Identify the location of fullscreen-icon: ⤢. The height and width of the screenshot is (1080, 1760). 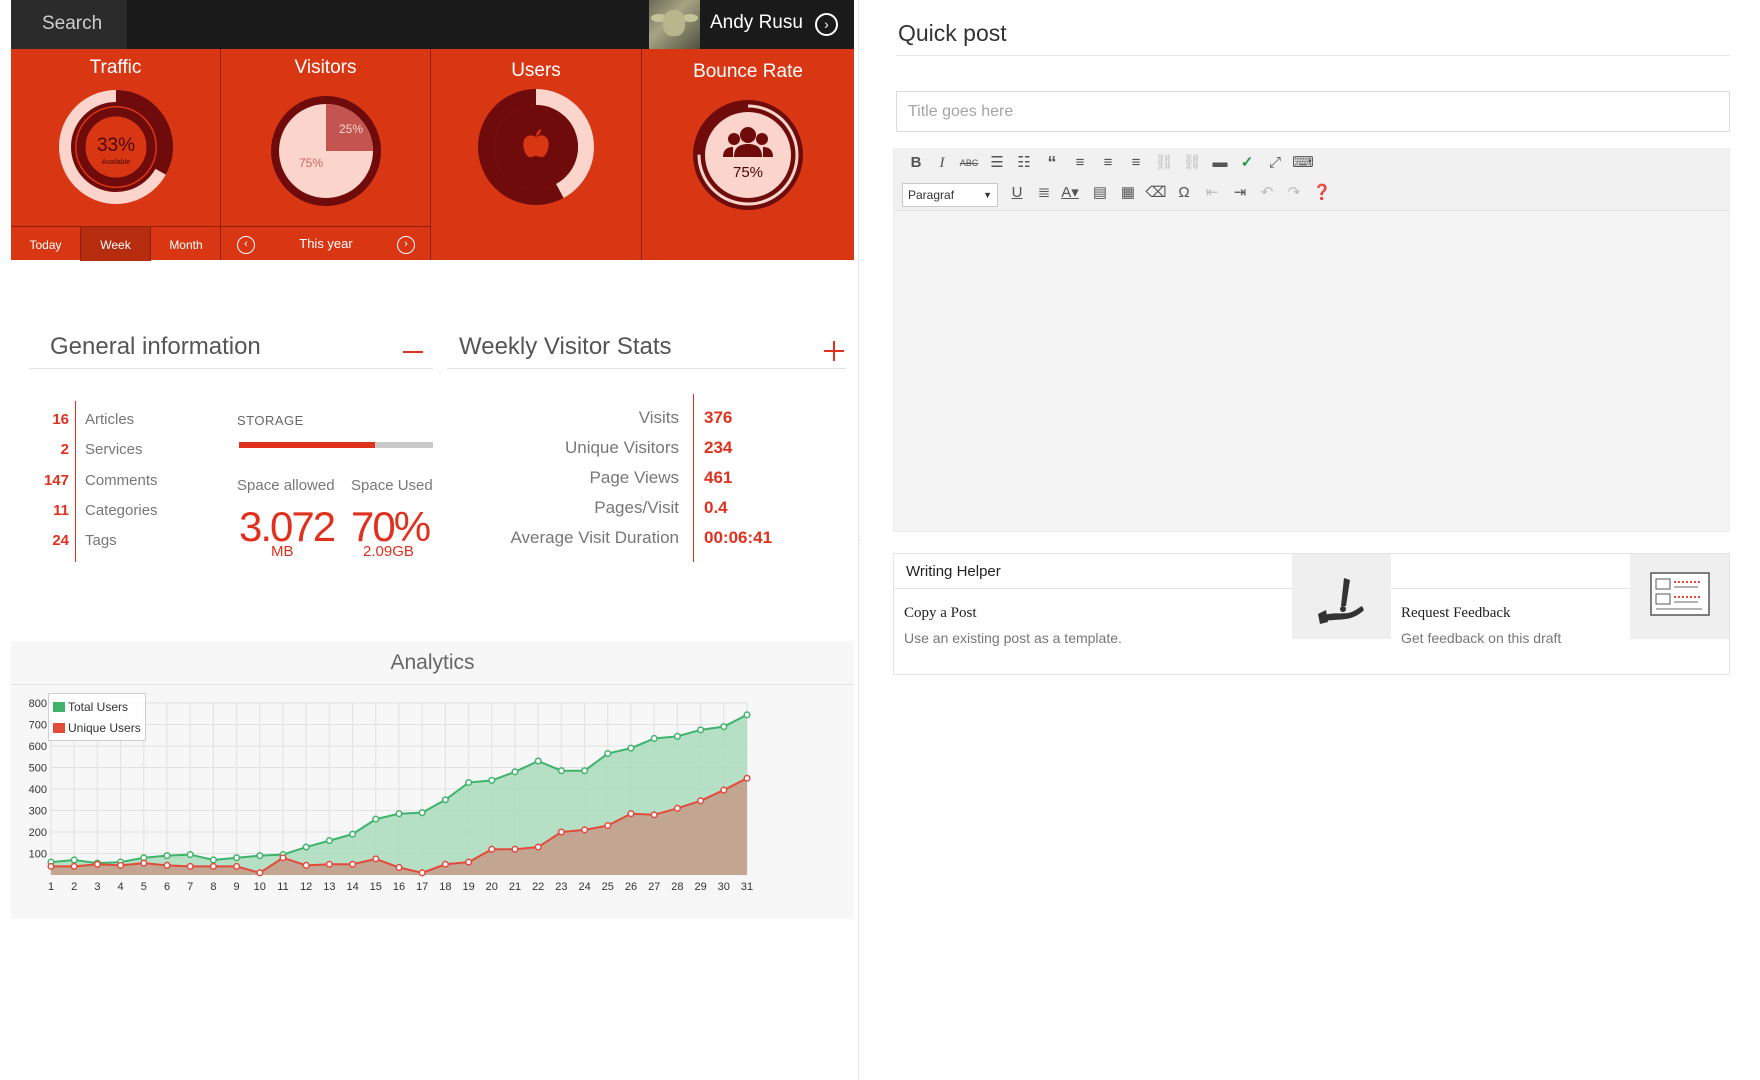
(1275, 163).